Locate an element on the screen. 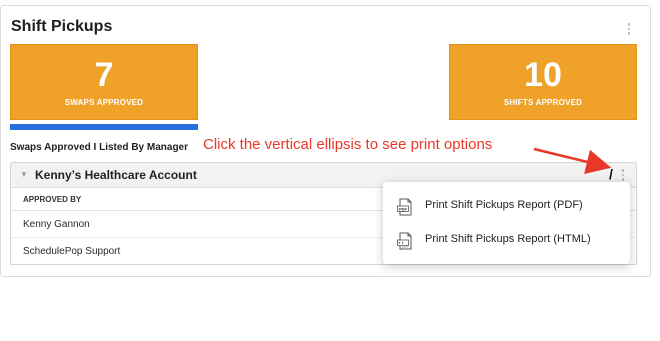 This screenshot has width=660, height=341. pdf-file-icon: PDF is located at coordinates (404, 207).